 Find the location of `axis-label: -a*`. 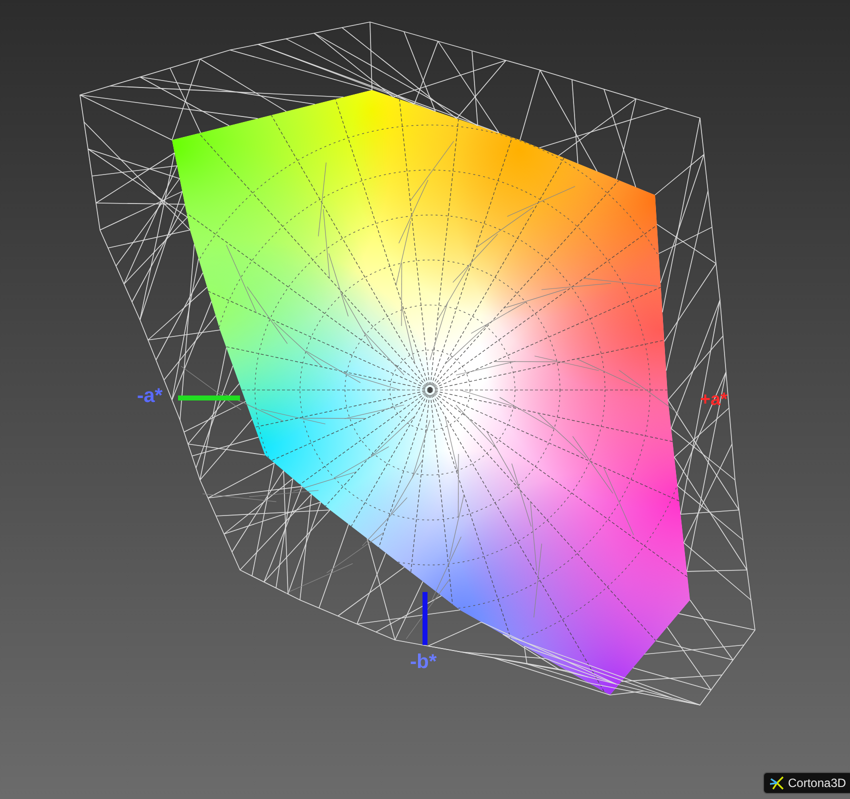

axis-label: -a* is located at coordinates (150, 396).